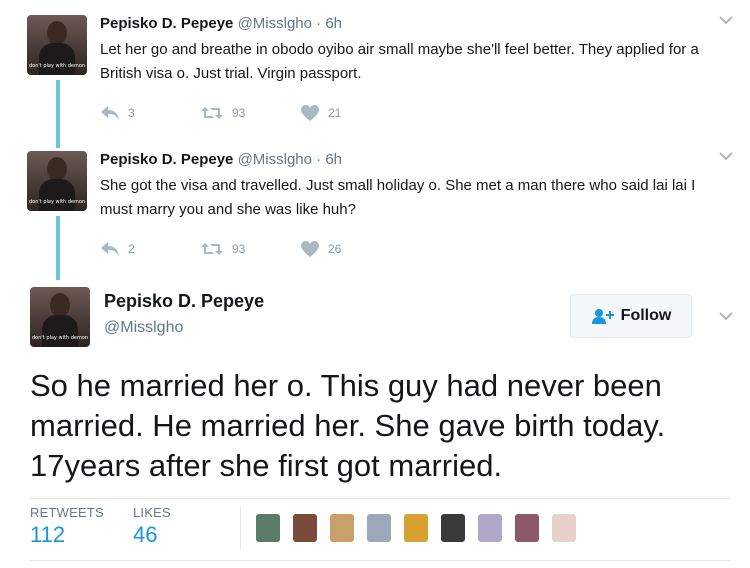 The width and height of the screenshot is (750, 568). Describe the element at coordinates (350, 113) in the screenshot. I see `like-button: 21` at that location.